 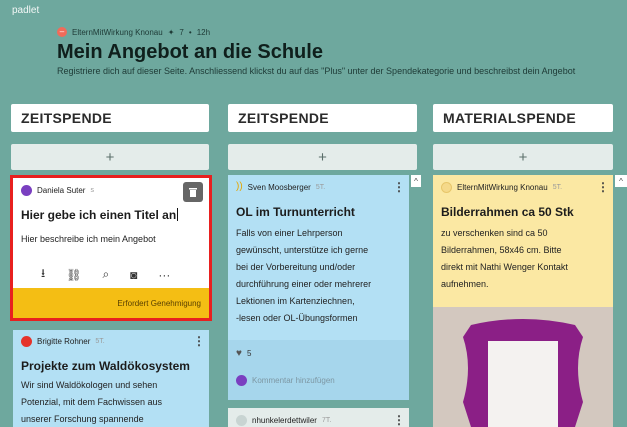 I want to click on author-icon: –, so click(x=62, y=32).